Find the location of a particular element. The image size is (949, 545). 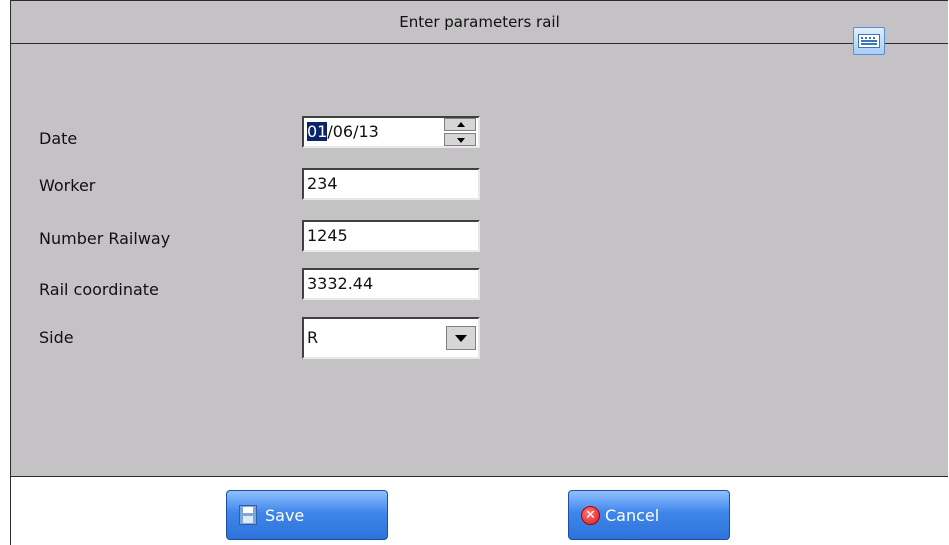

side-select: R is located at coordinates (391, 338).